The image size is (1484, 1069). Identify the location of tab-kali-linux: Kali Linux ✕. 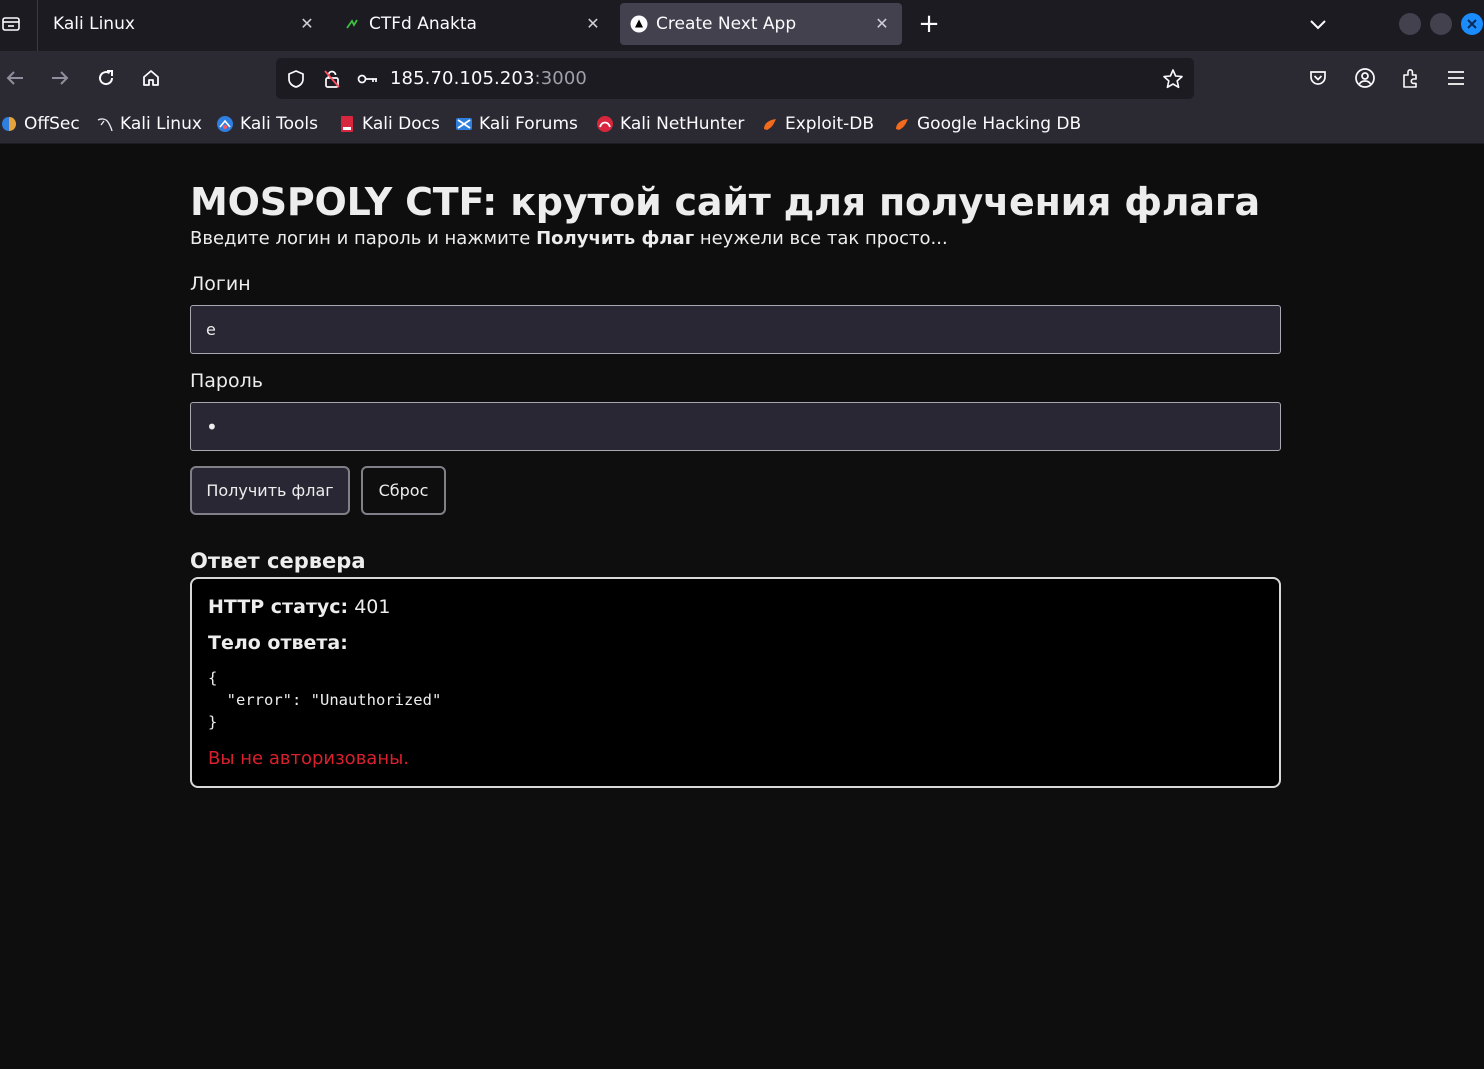
(184, 24).